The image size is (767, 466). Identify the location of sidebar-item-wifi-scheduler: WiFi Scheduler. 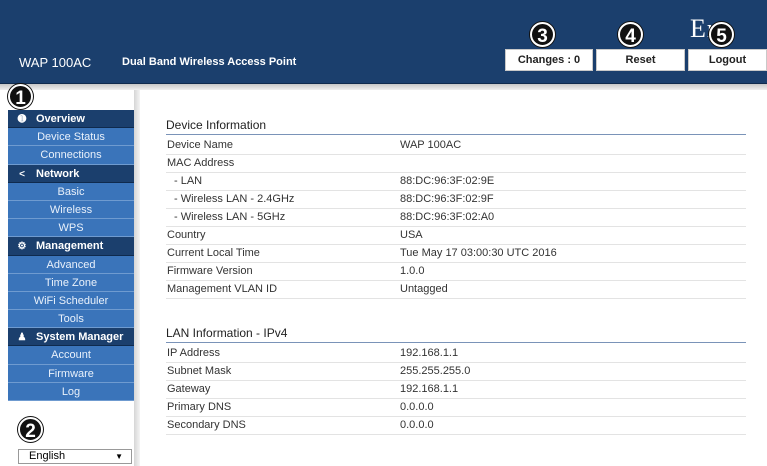
(71, 301).